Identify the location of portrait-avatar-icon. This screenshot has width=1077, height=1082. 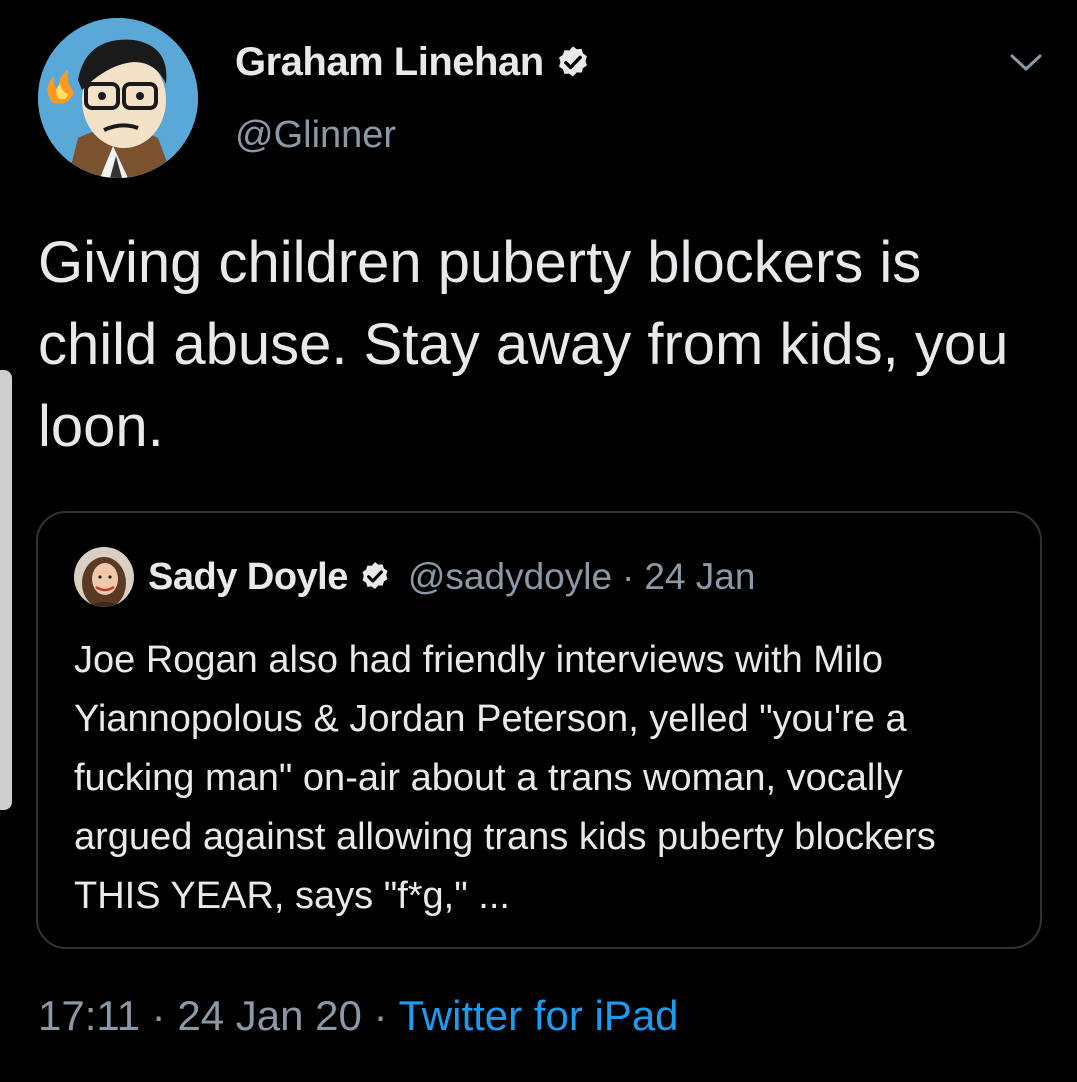
(104, 577).